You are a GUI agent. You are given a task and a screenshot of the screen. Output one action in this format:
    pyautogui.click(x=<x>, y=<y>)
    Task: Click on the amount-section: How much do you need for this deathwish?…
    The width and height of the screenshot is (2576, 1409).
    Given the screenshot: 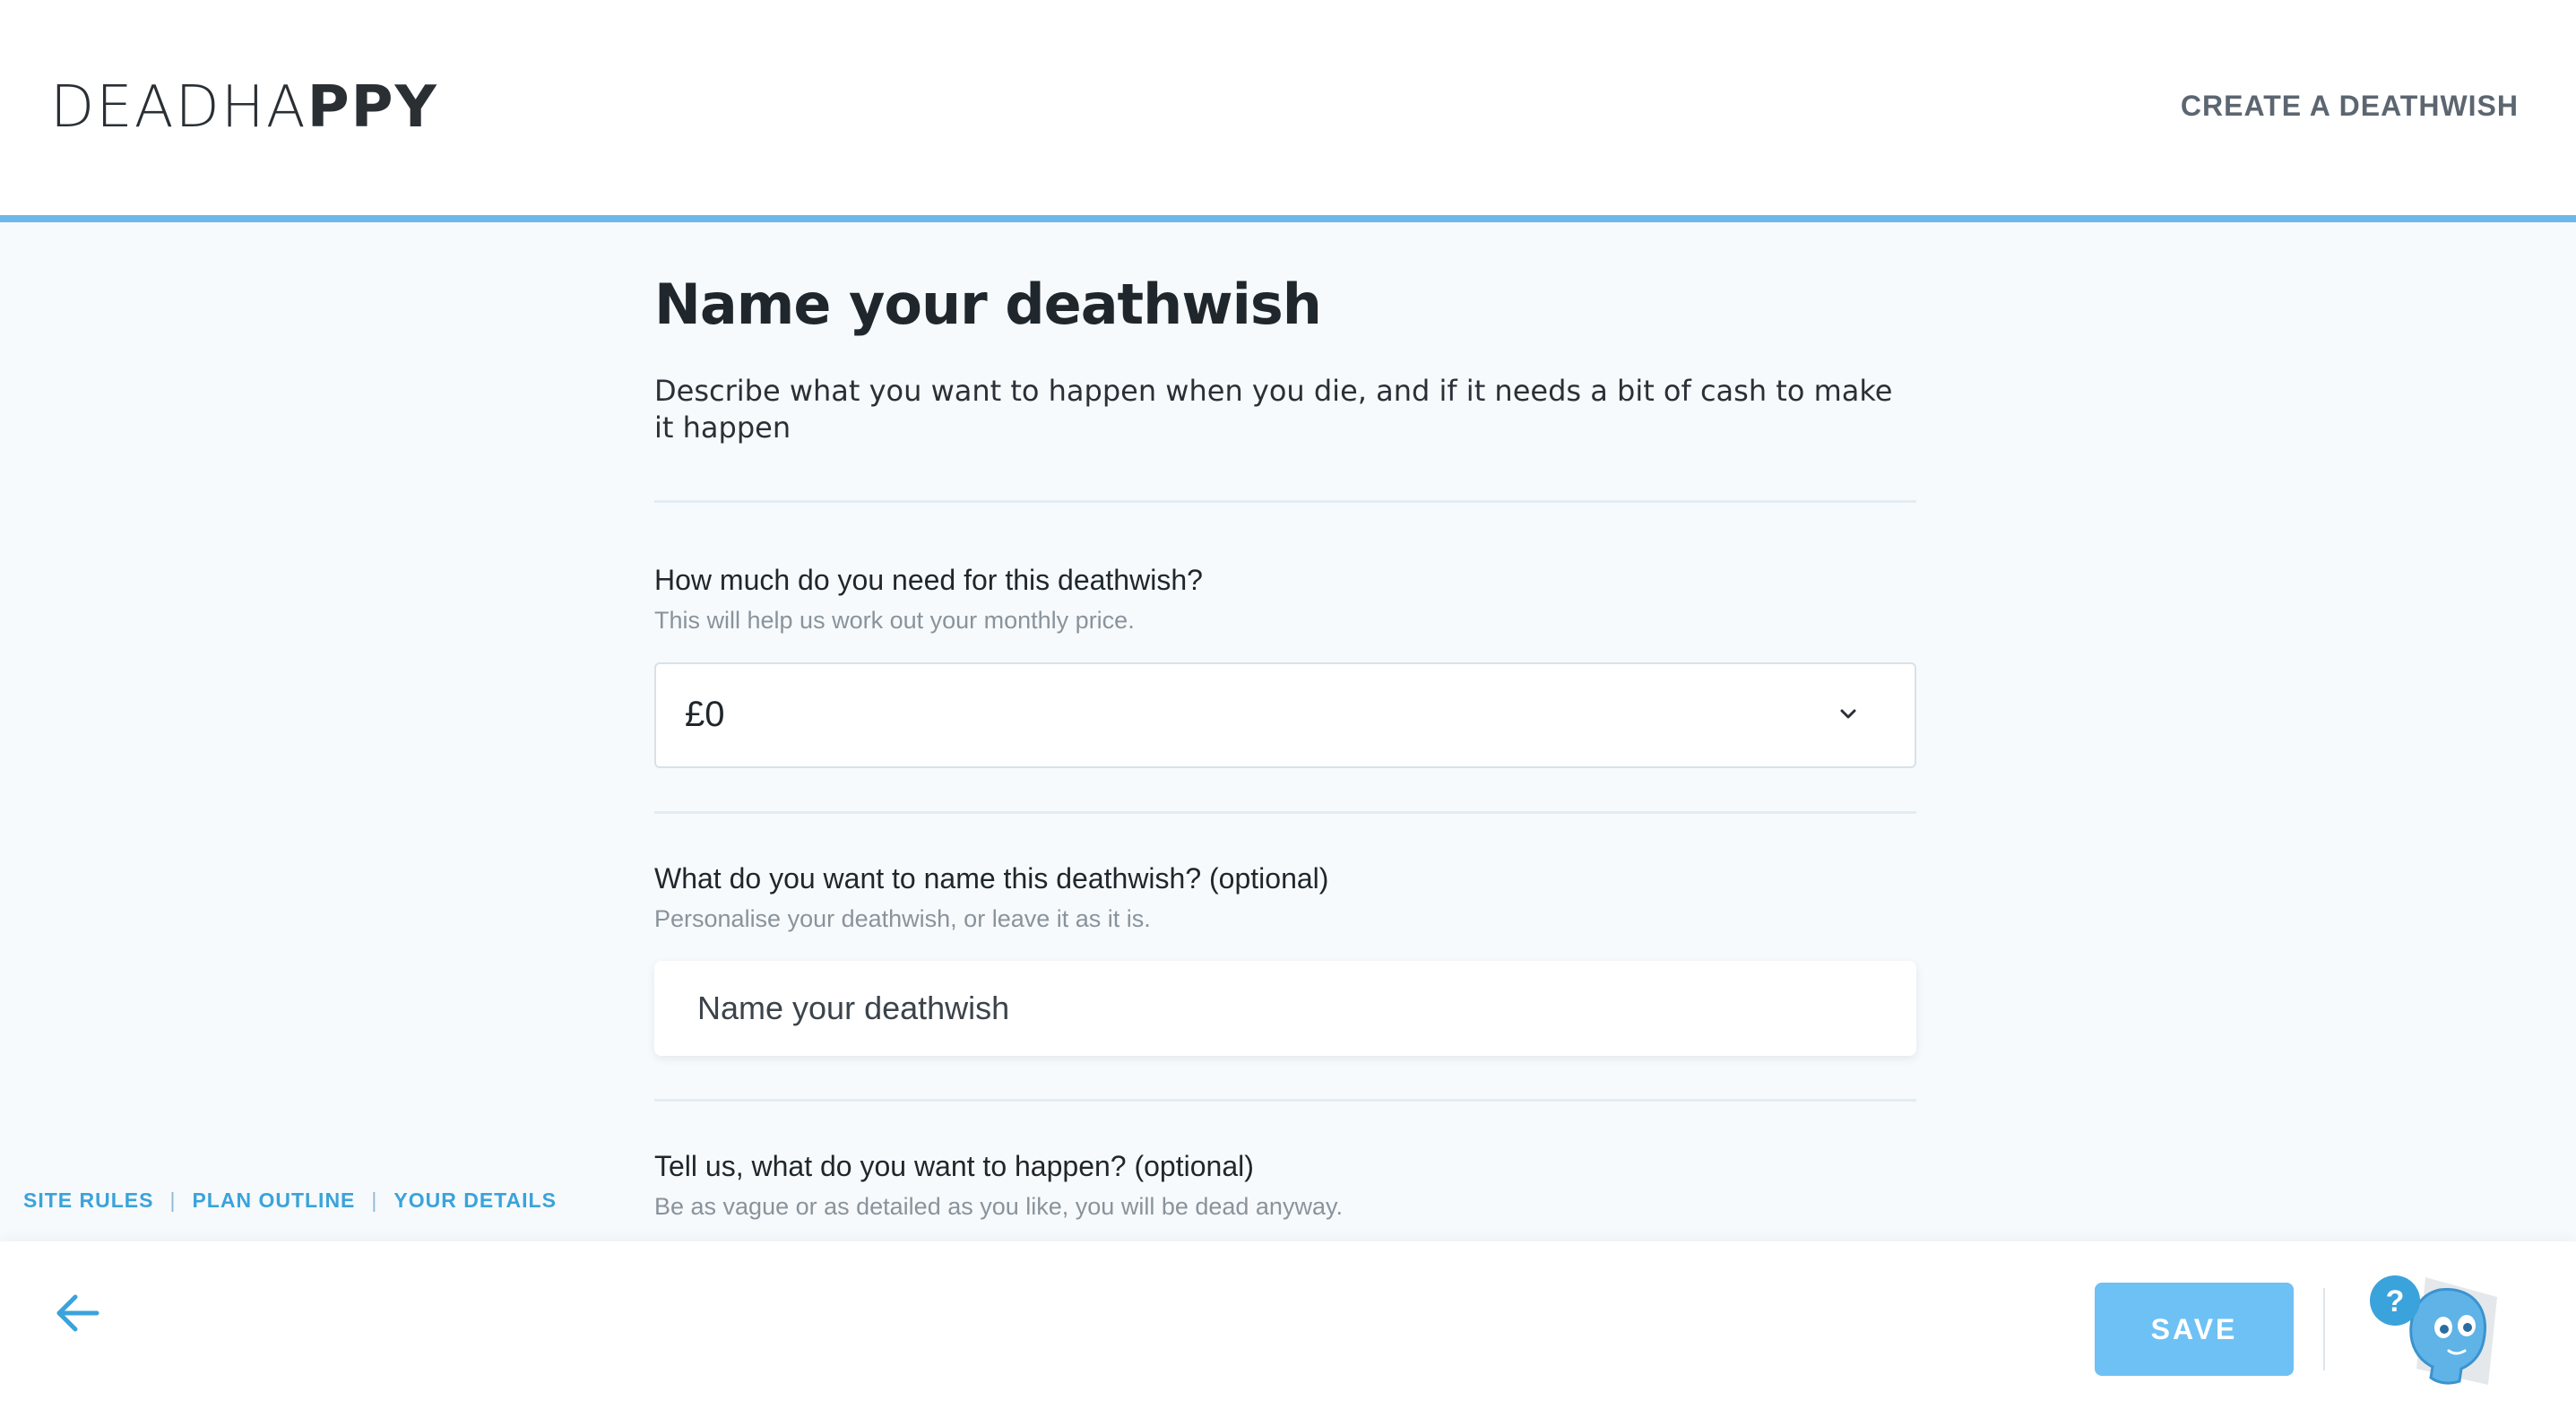 What is the action you would take?
    pyautogui.click(x=1285, y=665)
    